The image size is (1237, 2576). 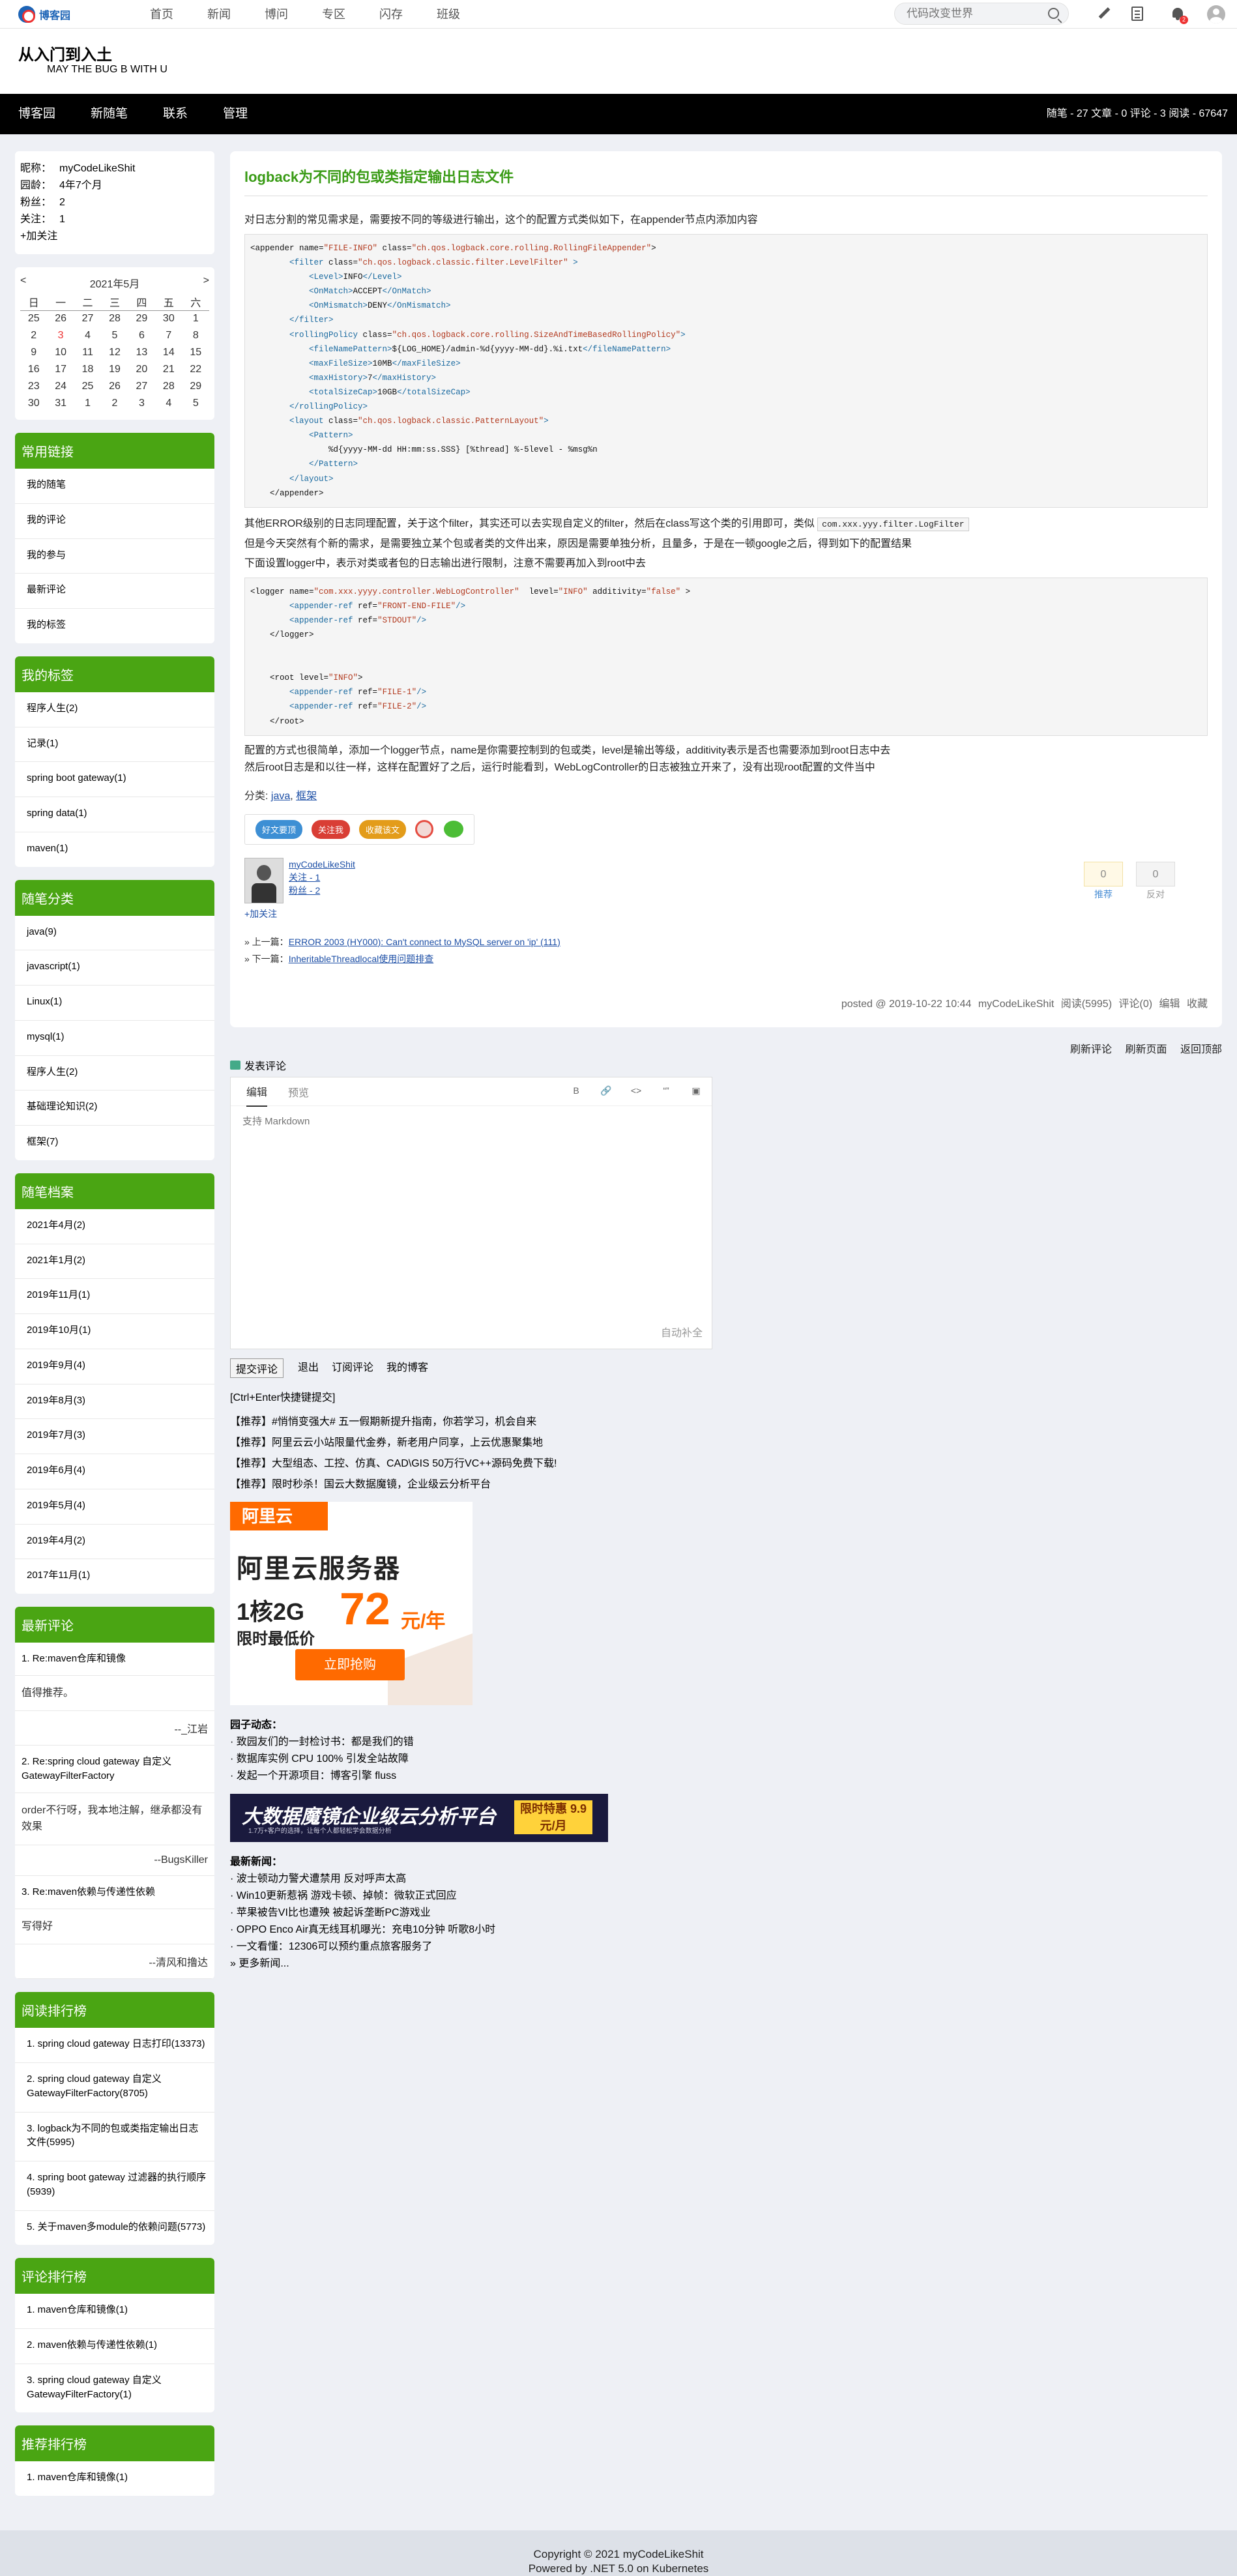 What do you see at coordinates (576, 1091) in the screenshot?
I see `bold-icon: B` at bounding box center [576, 1091].